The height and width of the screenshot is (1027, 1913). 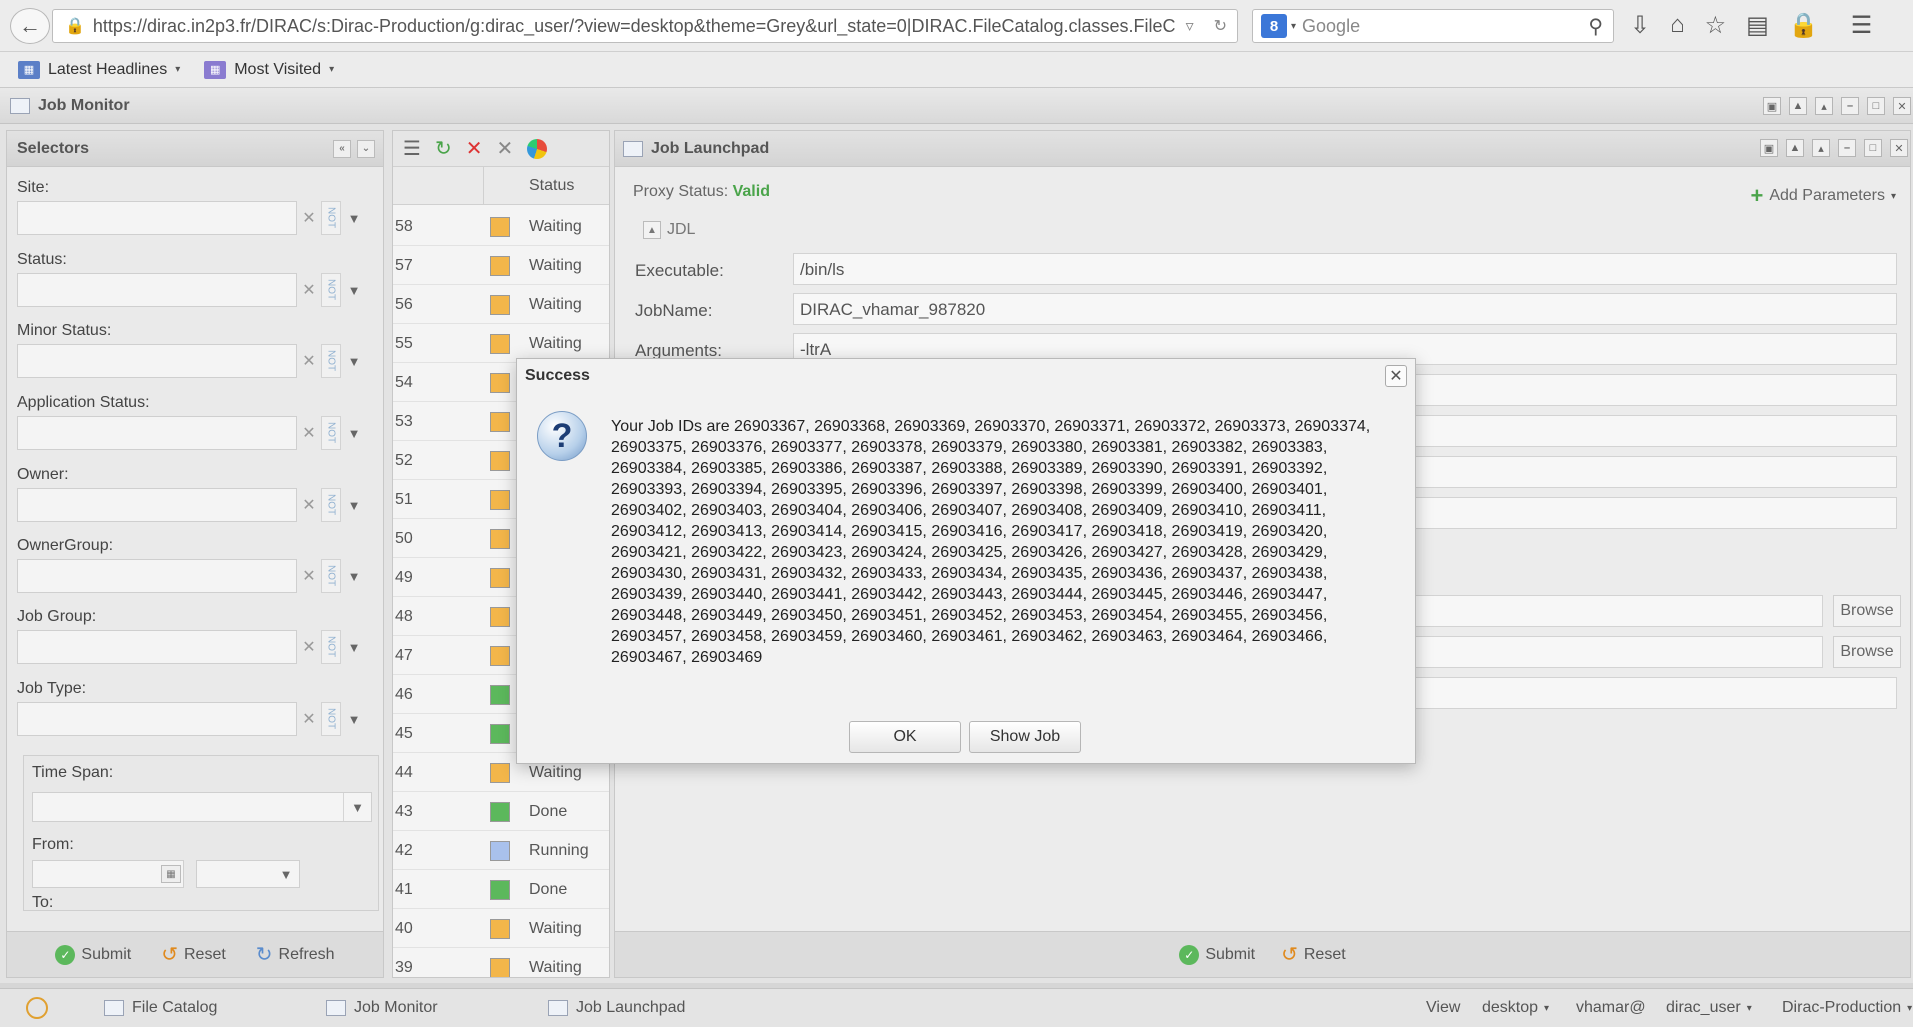 I want to click on search-engine-icon: 8, so click(x=1274, y=26).